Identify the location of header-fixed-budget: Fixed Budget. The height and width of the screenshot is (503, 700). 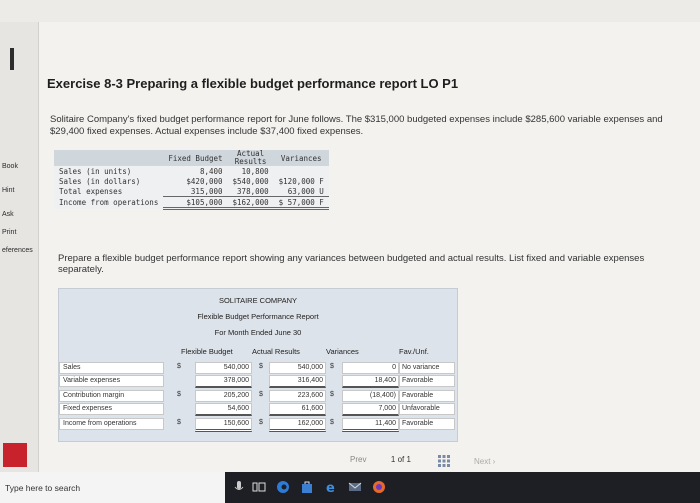
(195, 158).